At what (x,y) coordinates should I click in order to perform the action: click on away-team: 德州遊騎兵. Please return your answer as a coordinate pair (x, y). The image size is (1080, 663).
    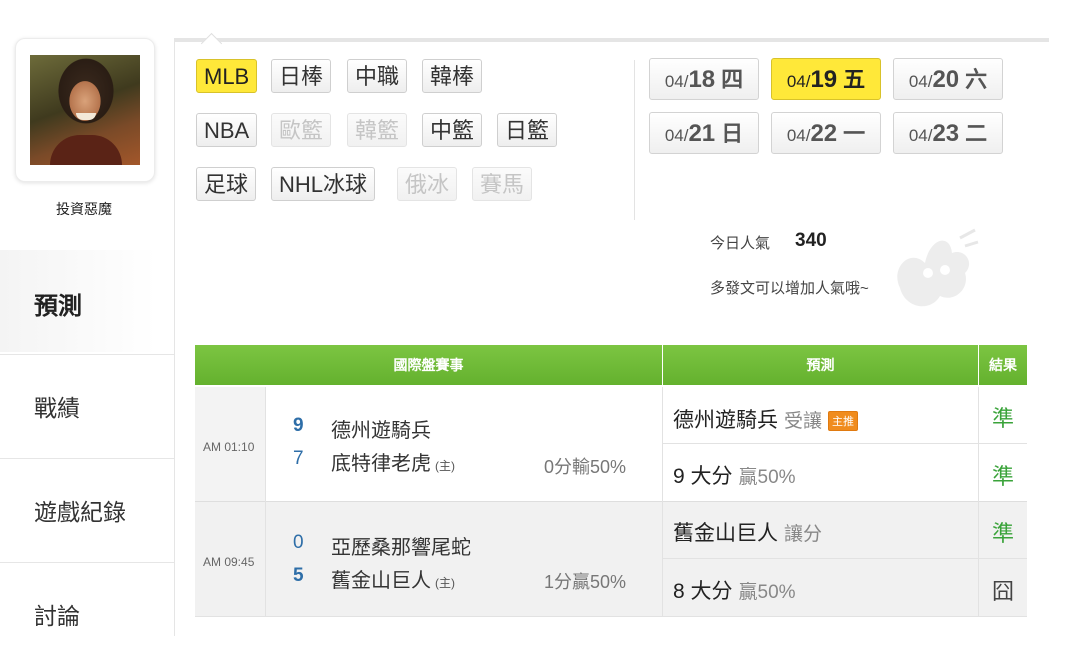
    Looking at the image, I should click on (381, 428).